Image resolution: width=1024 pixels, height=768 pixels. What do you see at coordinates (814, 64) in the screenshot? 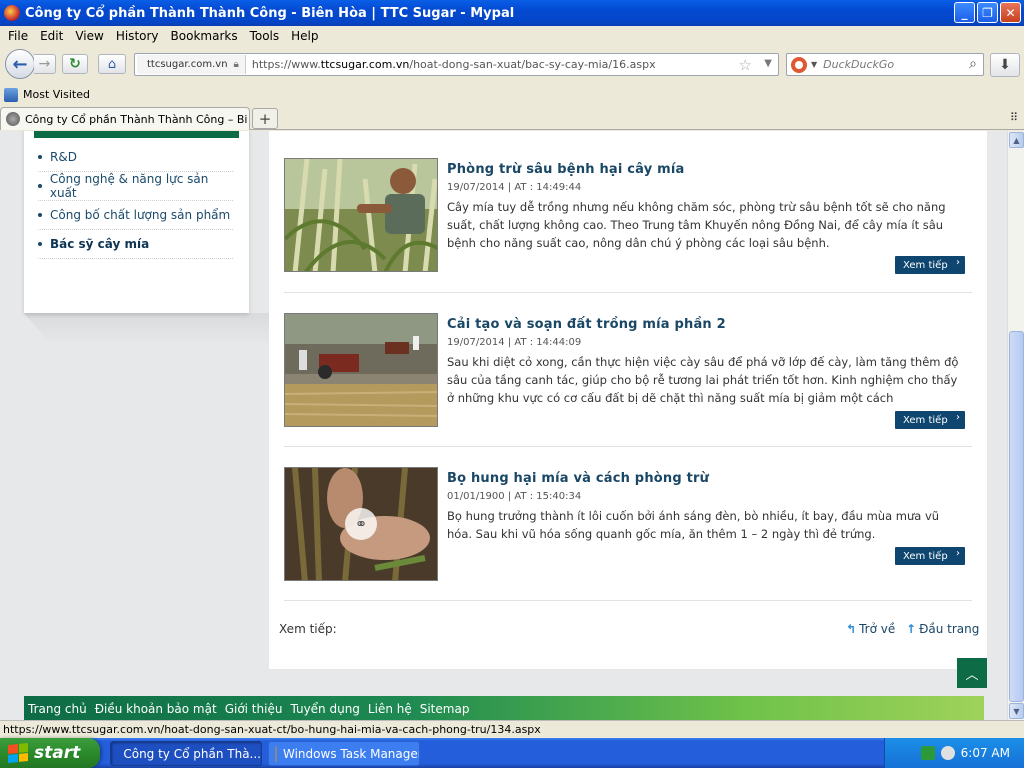
I see `search-engine-dropdown-icon: ▼` at bounding box center [814, 64].